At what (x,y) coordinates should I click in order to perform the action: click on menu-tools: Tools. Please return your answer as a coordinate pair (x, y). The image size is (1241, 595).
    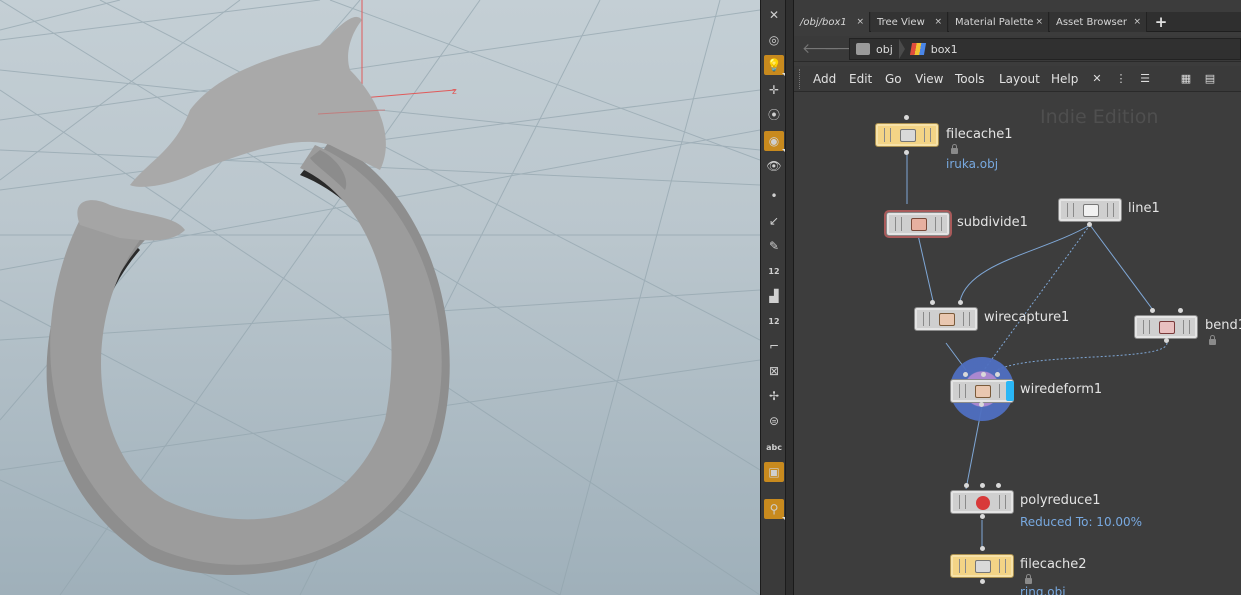
    Looking at the image, I should click on (970, 79).